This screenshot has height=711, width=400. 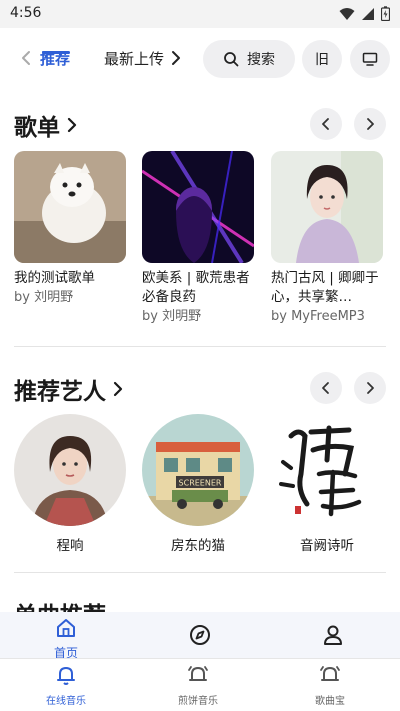 What do you see at coordinates (70, 470) in the screenshot?
I see `artist-avatar` at bounding box center [70, 470].